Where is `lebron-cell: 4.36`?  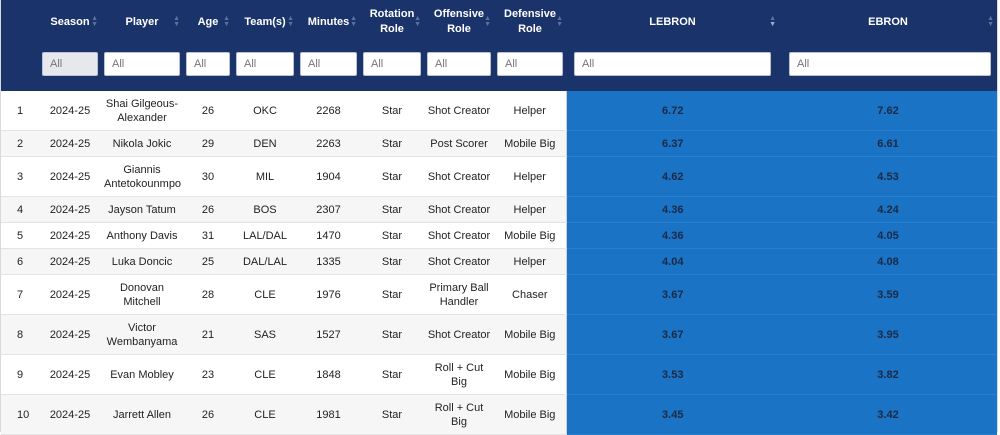
lebron-cell: 4.36 is located at coordinates (672, 209).